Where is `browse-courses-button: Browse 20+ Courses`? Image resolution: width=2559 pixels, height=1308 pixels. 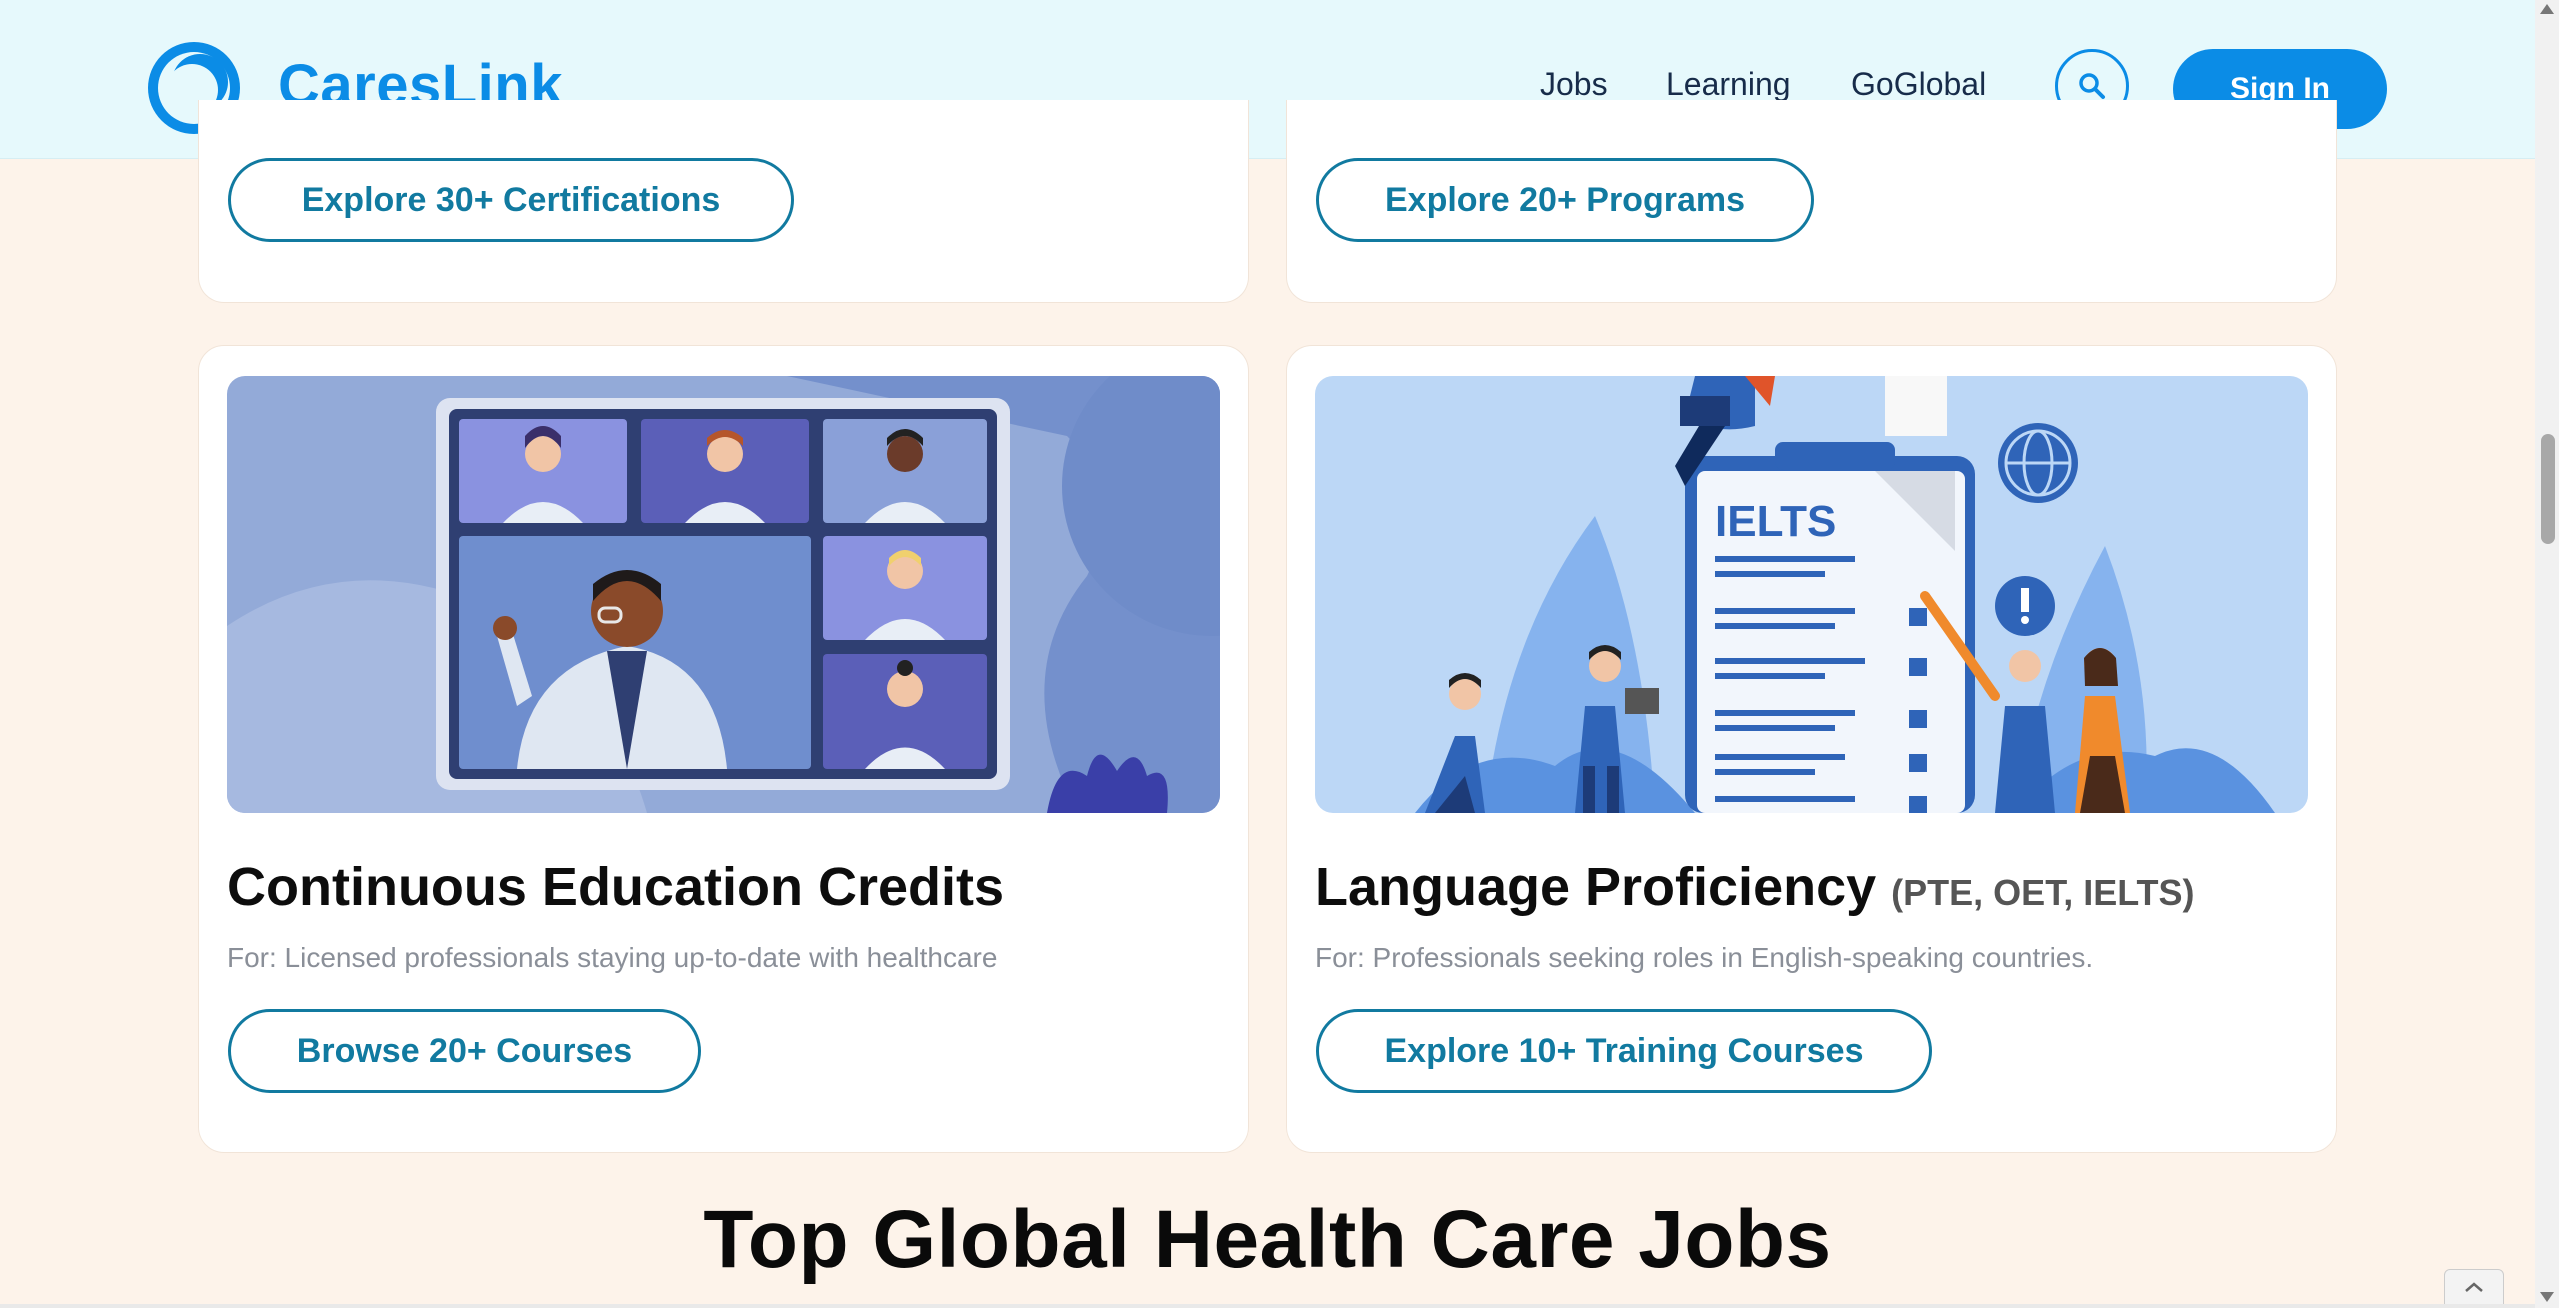
browse-courses-button: Browse 20+ Courses is located at coordinates (464, 1051).